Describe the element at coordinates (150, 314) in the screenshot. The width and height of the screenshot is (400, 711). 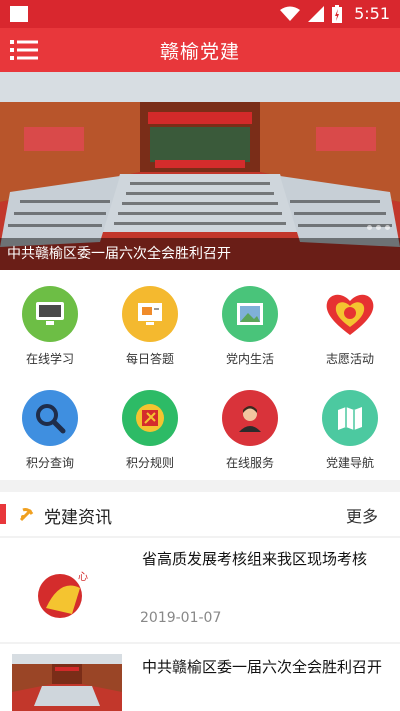
I see `quiz-icon` at that location.